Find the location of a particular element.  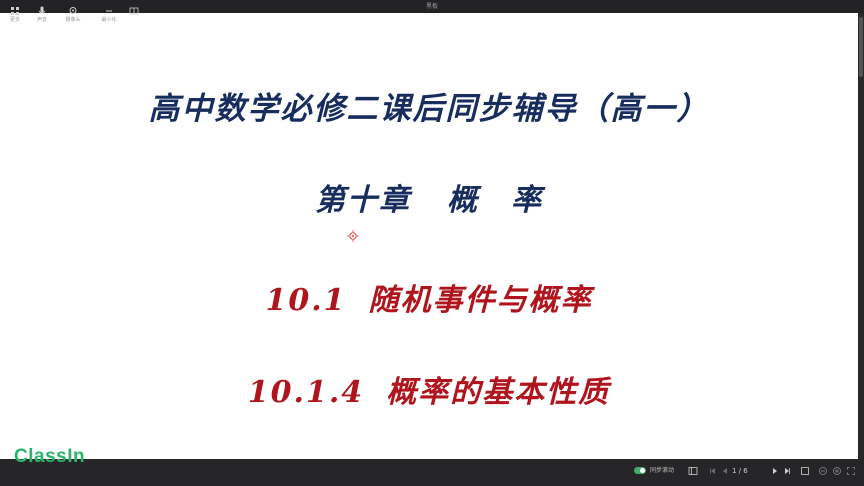

fullscreen-icon is located at coordinates (851, 471).